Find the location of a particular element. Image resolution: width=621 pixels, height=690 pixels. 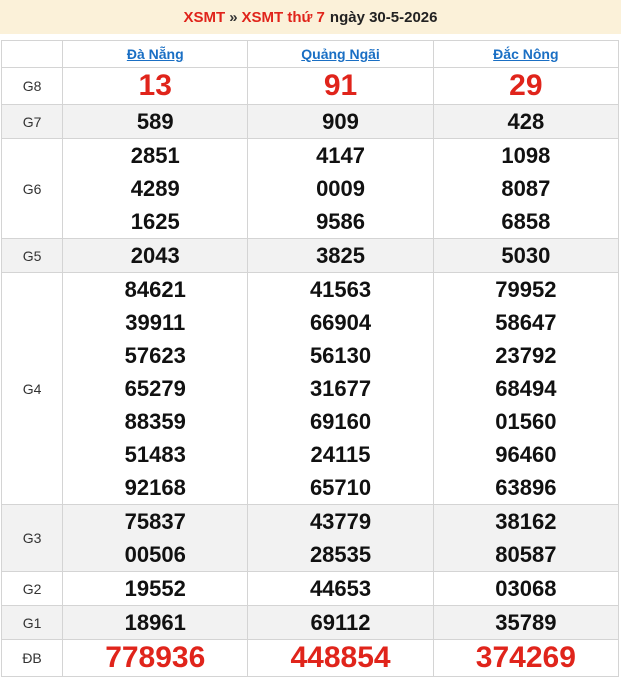

prize-number: 448854 is located at coordinates (340, 657).